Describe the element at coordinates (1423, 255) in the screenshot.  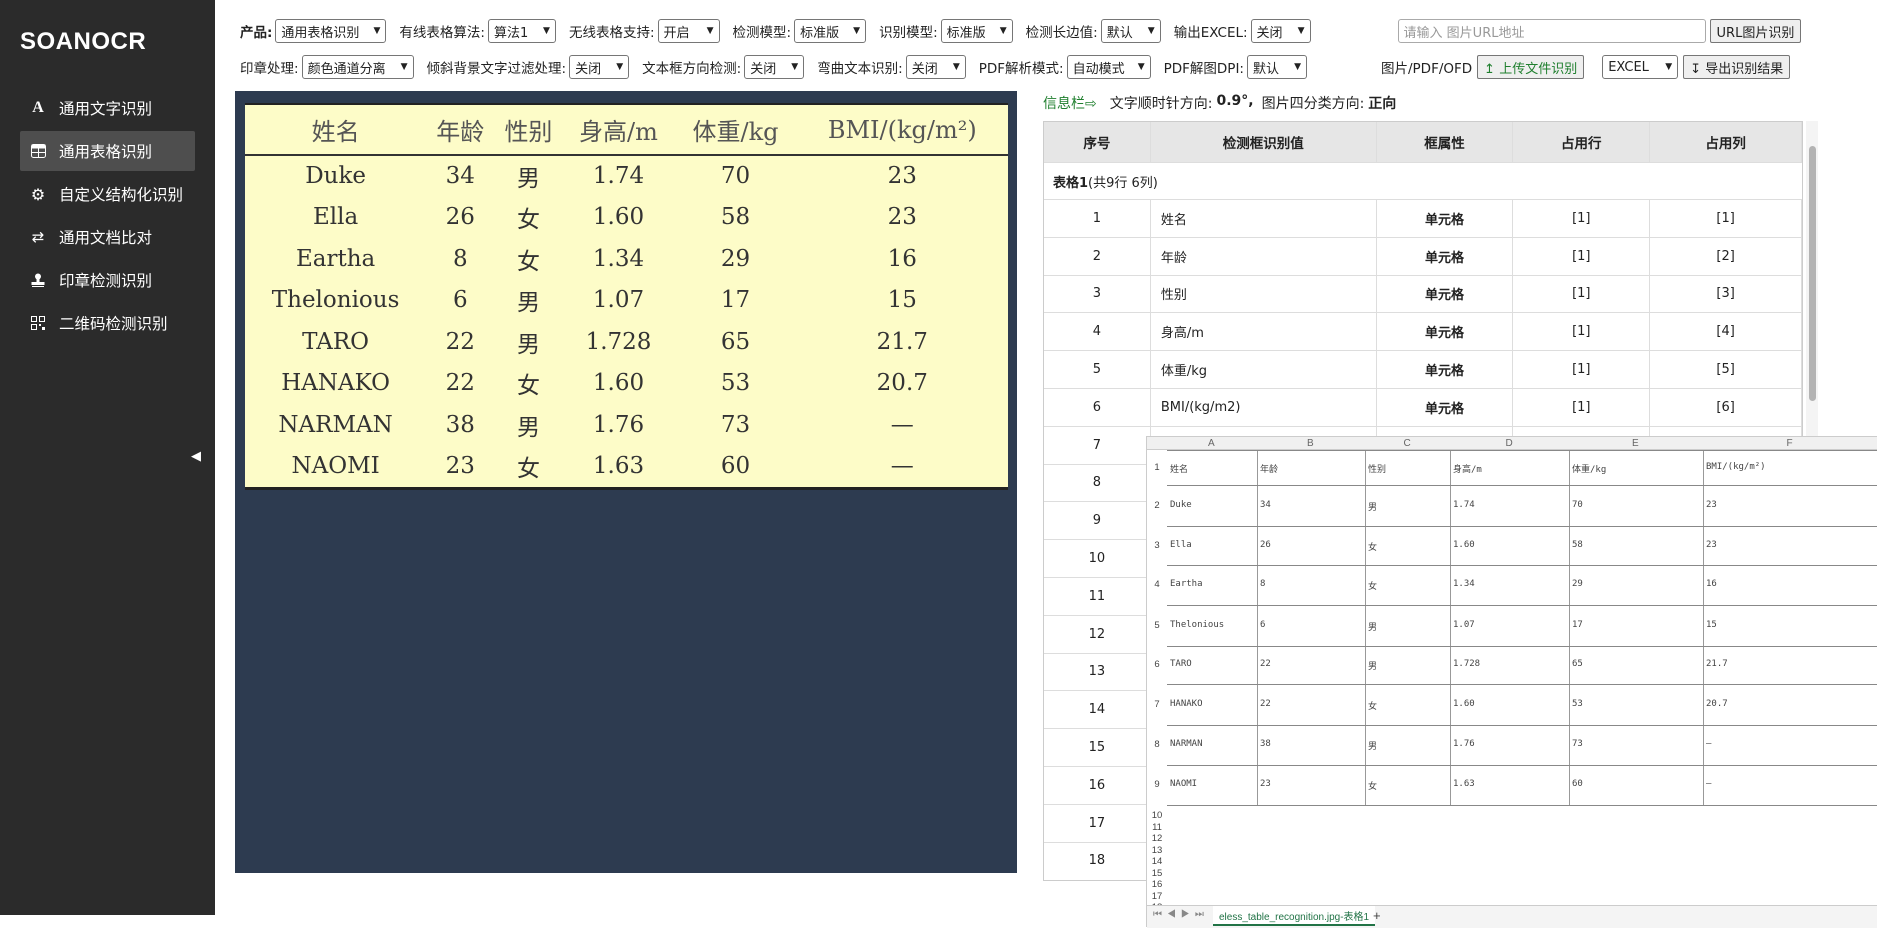
I see `result-row: 2 年龄 单元格 [1] [2]` at that location.